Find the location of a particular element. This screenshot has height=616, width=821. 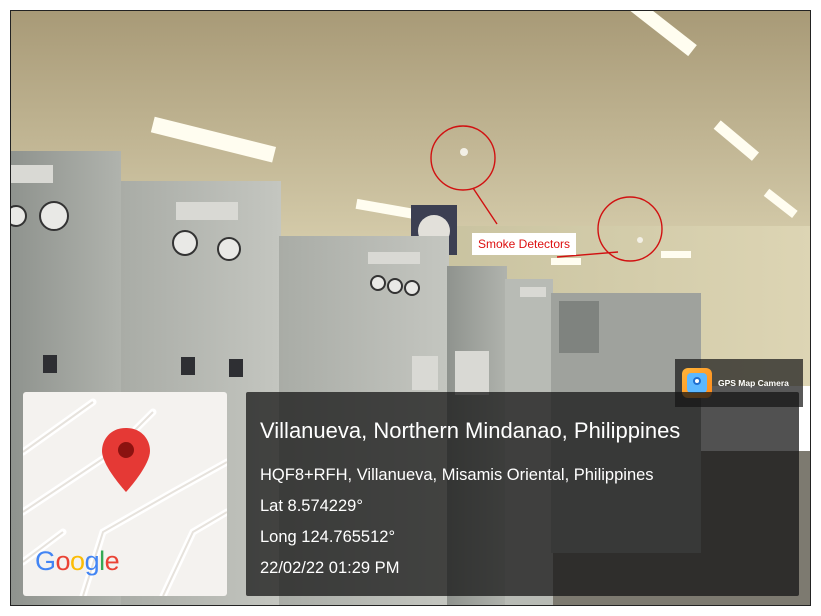

map-pin-icon is located at coordinates (126, 460).